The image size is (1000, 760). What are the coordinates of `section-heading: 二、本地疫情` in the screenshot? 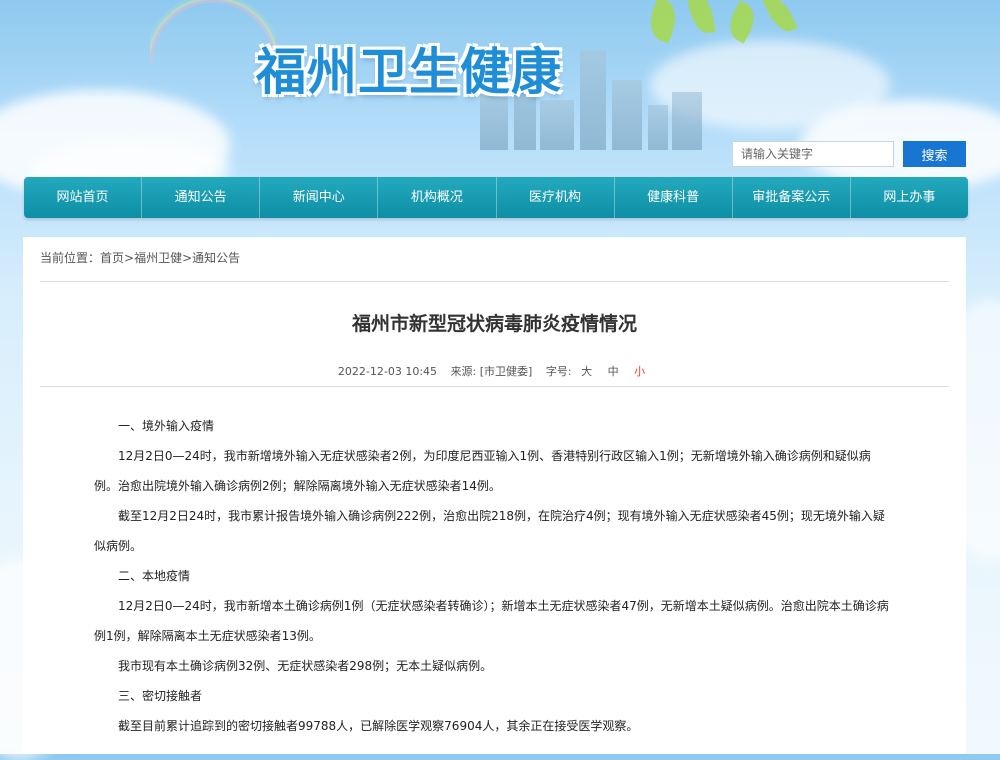 It's located at (154, 576).